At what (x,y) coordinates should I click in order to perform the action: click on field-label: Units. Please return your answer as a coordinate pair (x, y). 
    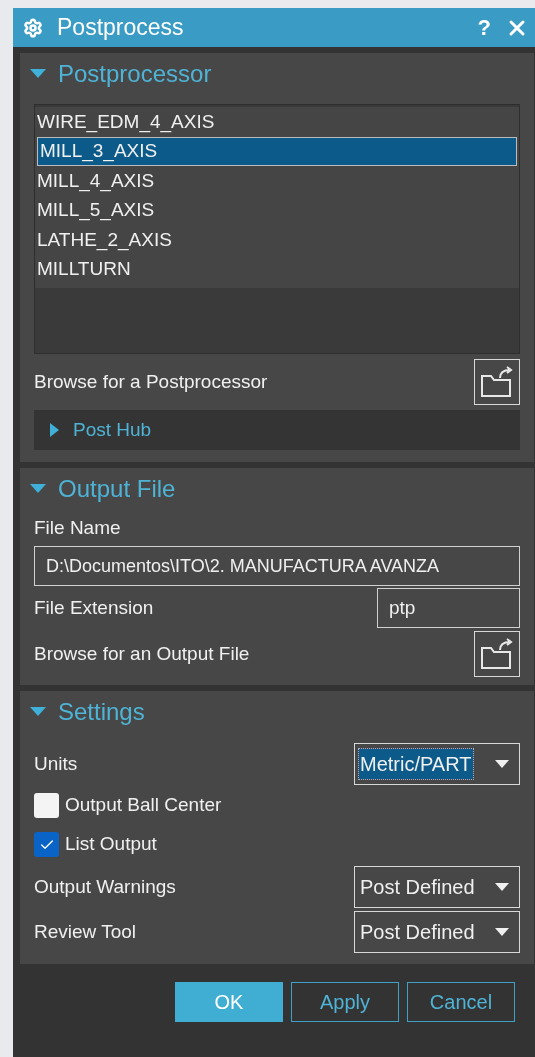
    Looking at the image, I should click on (56, 763).